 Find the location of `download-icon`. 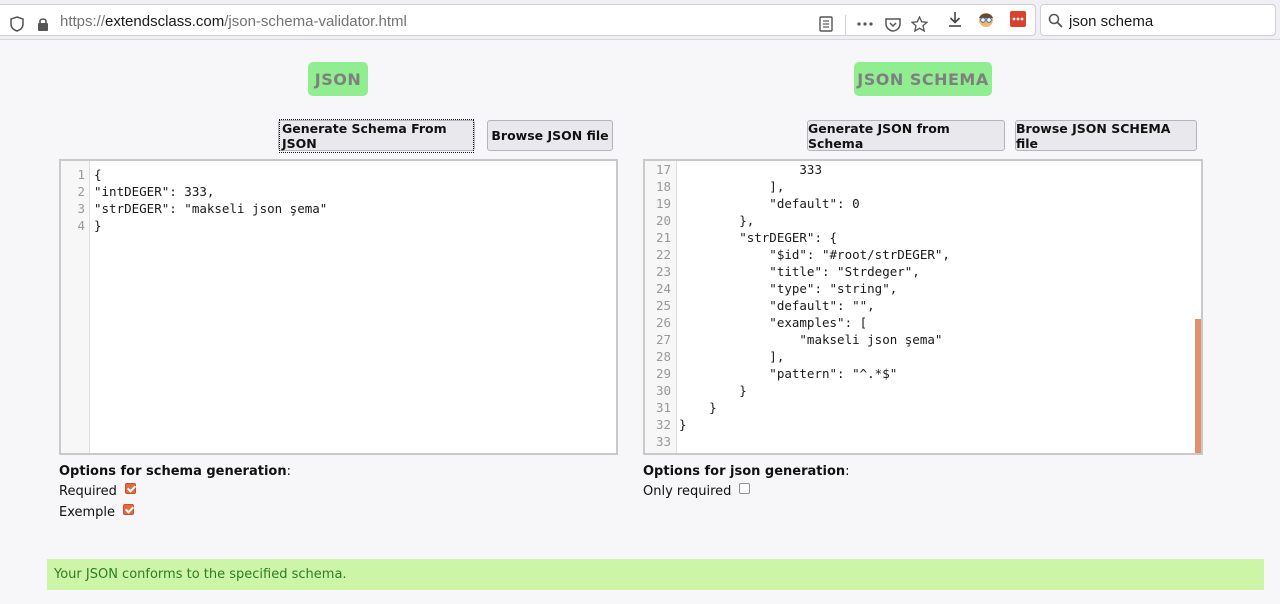

download-icon is located at coordinates (955, 19).